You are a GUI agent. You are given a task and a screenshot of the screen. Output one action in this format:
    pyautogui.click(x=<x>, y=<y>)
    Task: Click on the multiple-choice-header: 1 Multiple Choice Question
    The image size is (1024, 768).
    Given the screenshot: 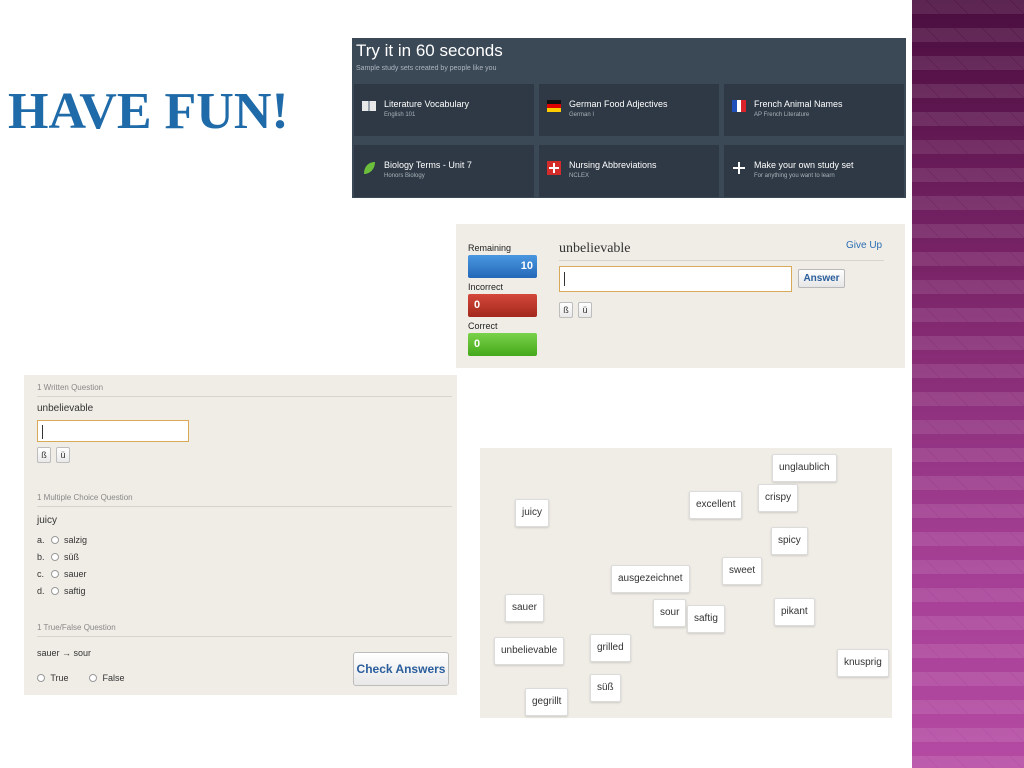 What is the action you would take?
    pyautogui.click(x=85, y=497)
    